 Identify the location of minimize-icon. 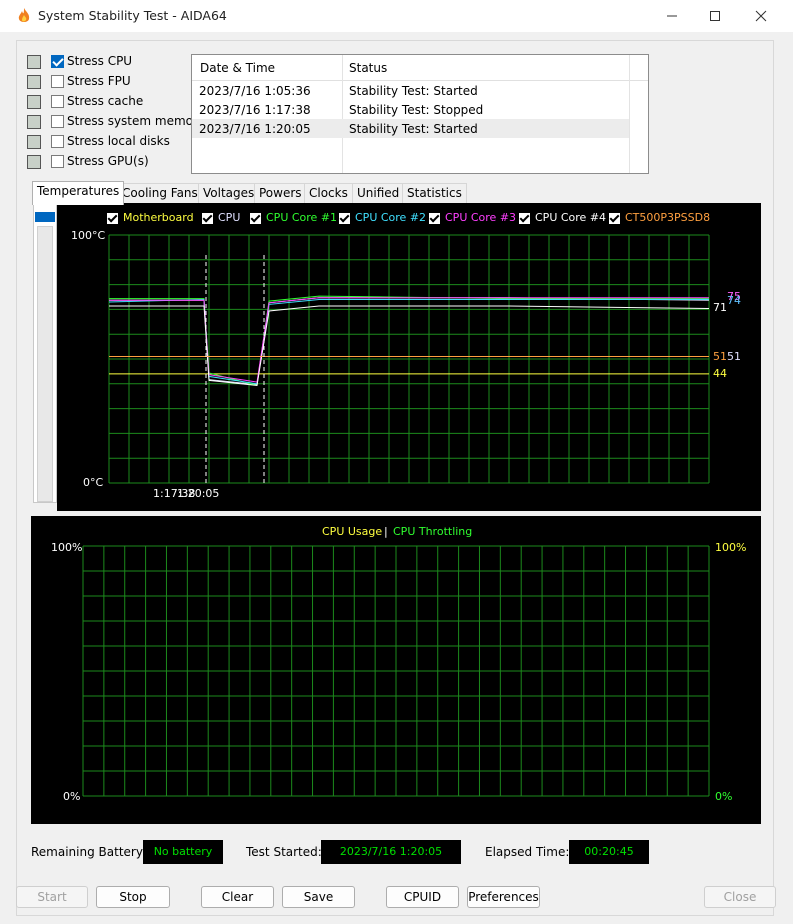
(672, 16).